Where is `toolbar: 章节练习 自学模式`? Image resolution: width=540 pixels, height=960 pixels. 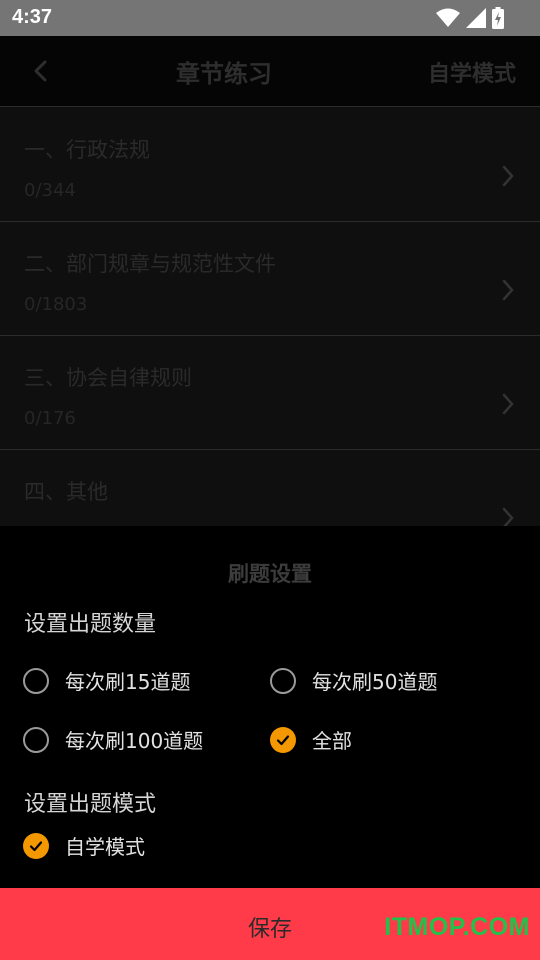
toolbar: 章节练习 自学模式 is located at coordinates (270, 71).